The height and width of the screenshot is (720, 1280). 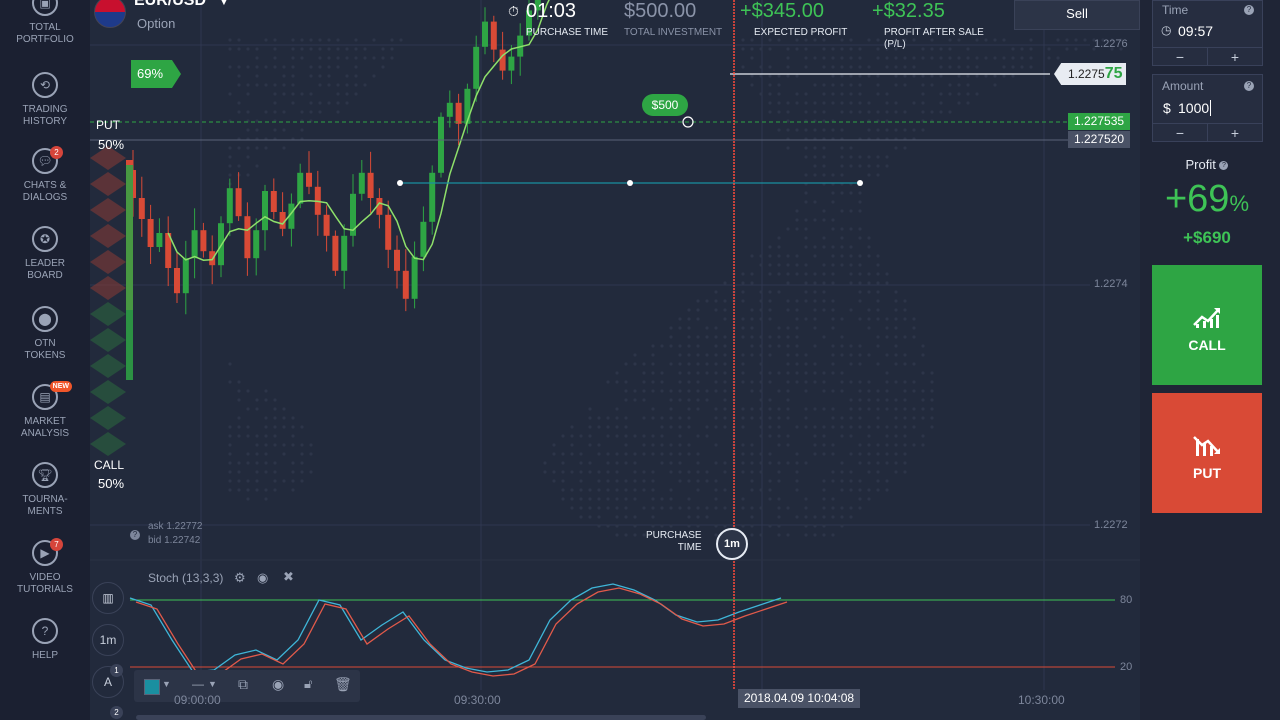 What do you see at coordinates (198, 684) in the screenshot?
I see `line-style-icon: —` at bounding box center [198, 684].